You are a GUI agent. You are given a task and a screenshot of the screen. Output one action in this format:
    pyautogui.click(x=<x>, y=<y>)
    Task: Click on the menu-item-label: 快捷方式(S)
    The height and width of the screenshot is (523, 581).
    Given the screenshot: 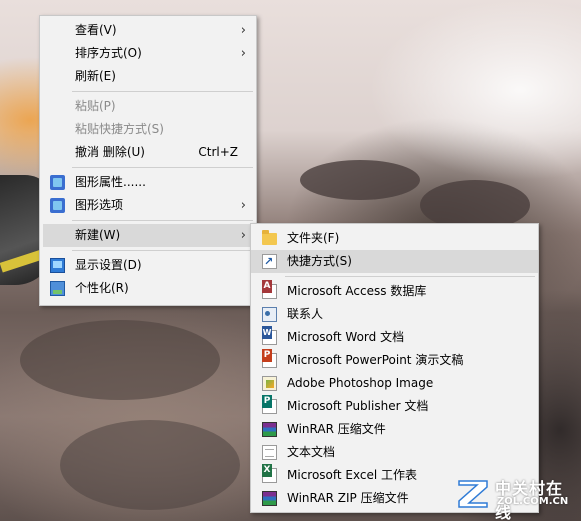 What is the action you would take?
    pyautogui.click(x=319, y=261)
    